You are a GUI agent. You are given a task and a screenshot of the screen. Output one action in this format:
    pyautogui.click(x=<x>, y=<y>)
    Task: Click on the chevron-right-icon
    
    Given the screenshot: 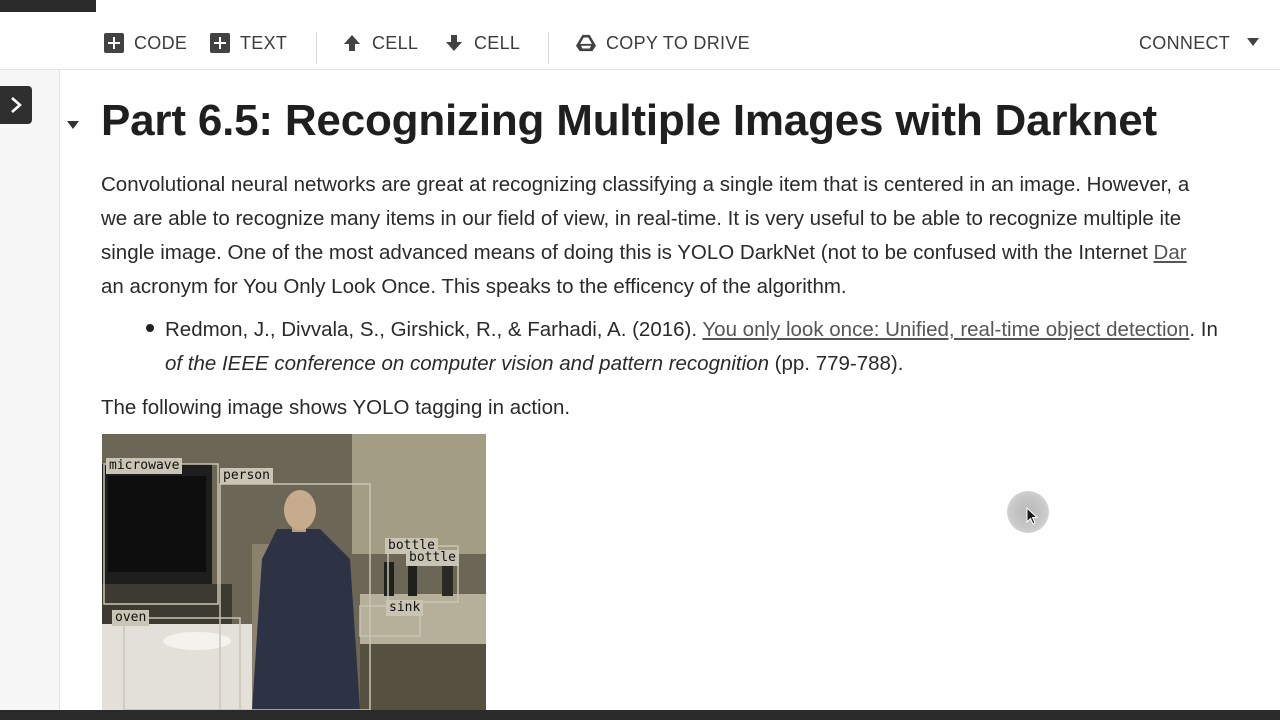 What is the action you would take?
    pyautogui.click(x=16, y=105)
    